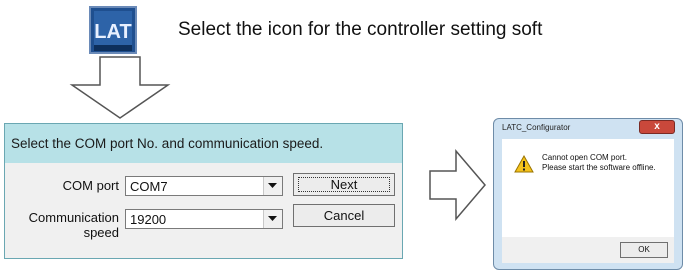  I want to click on error-dialog-title: LATC_Configurator, so click(536, 127).